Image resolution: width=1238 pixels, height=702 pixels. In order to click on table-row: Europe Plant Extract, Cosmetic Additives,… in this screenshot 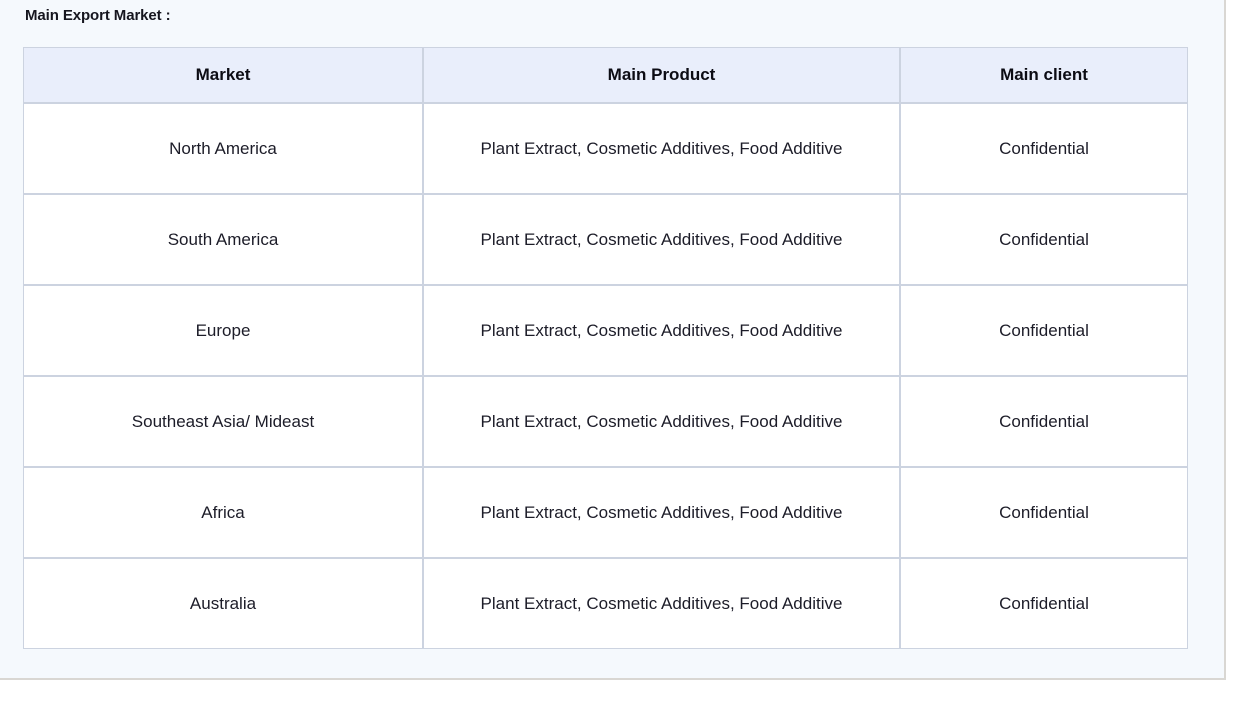, I will do `click(605, 330)`.